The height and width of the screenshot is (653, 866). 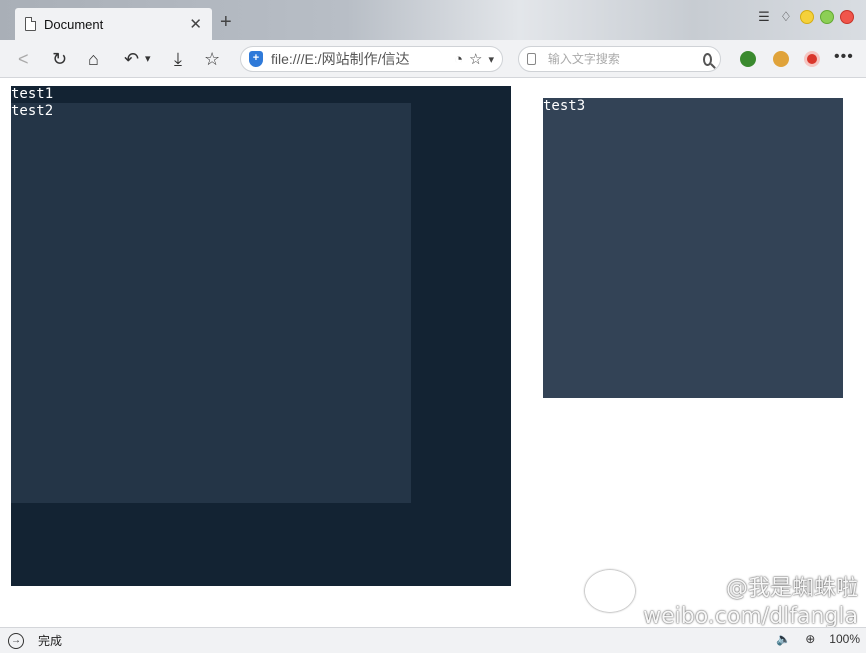 I want to click on favorites-button: ☆, so click(x=212, y=59).